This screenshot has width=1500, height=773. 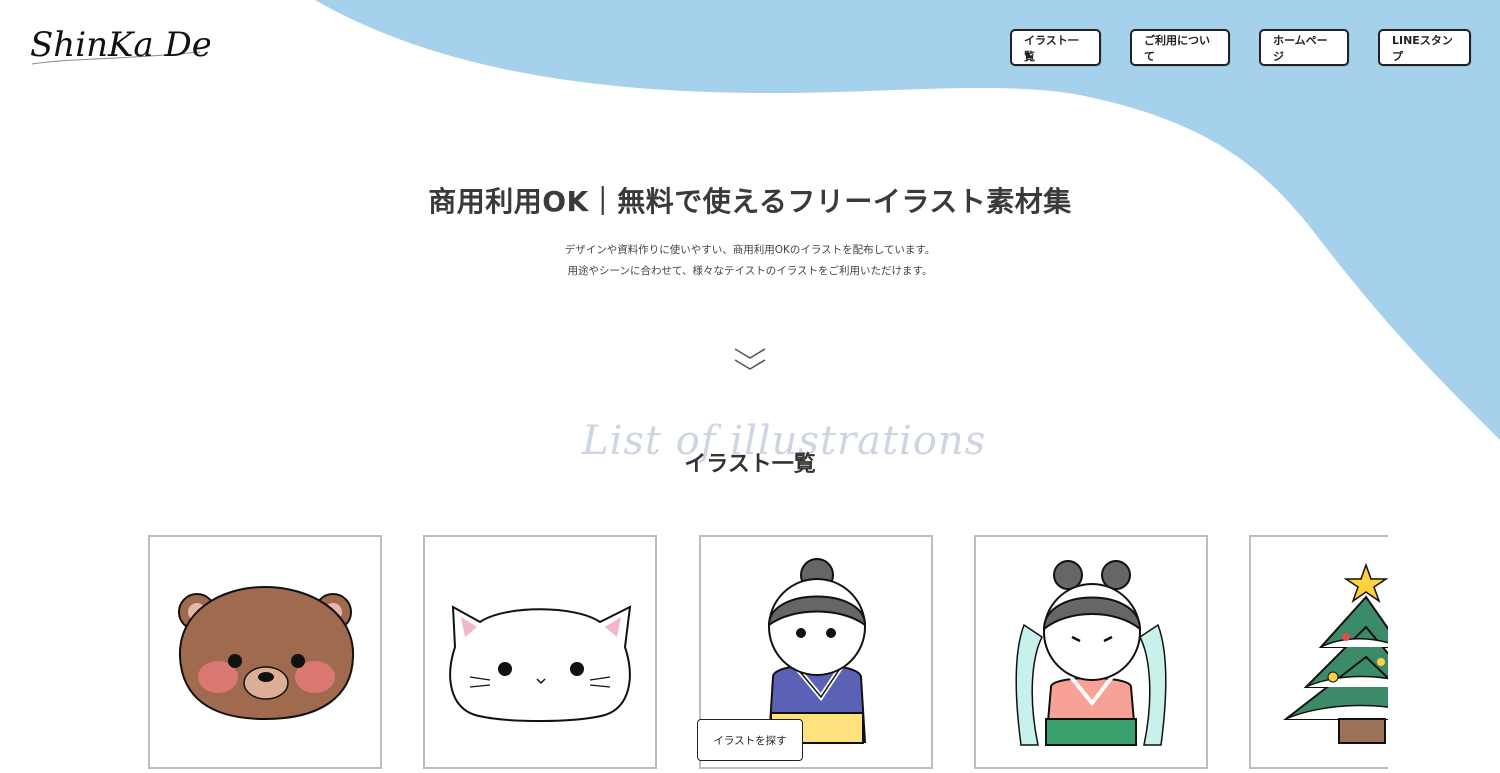 I want to click on nav-line-stamp-button: LINEスタンプ, so click(x=1424, y=47).